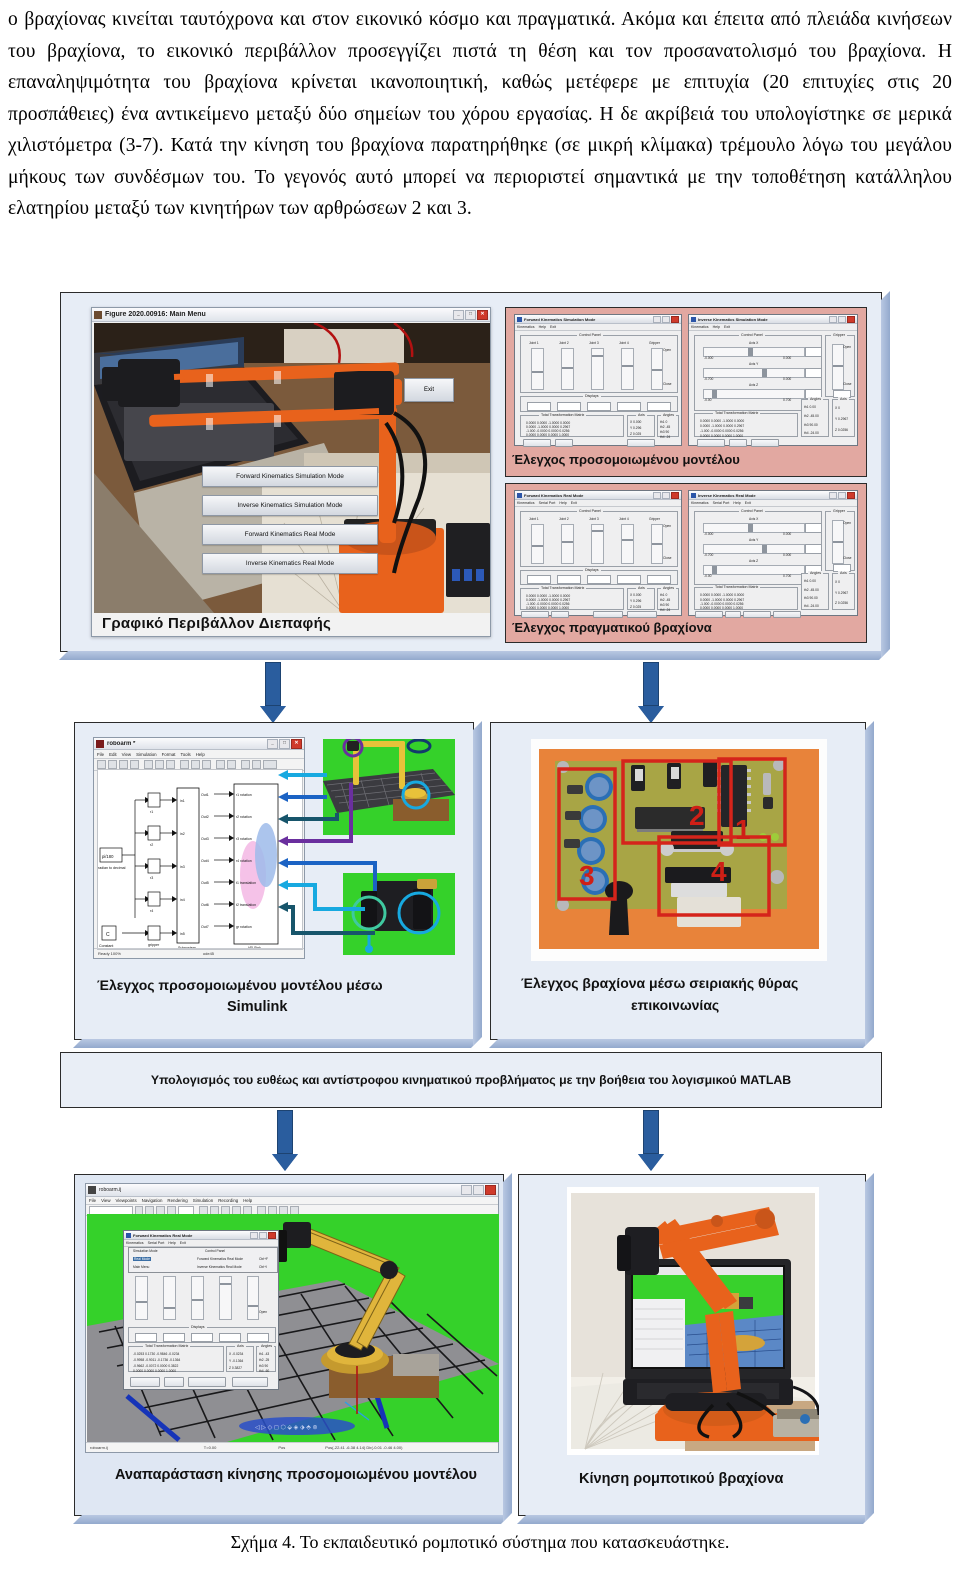 This screenshot has width=960, height=1570. I want to click on zoom-out-icon, so click(231, 764).